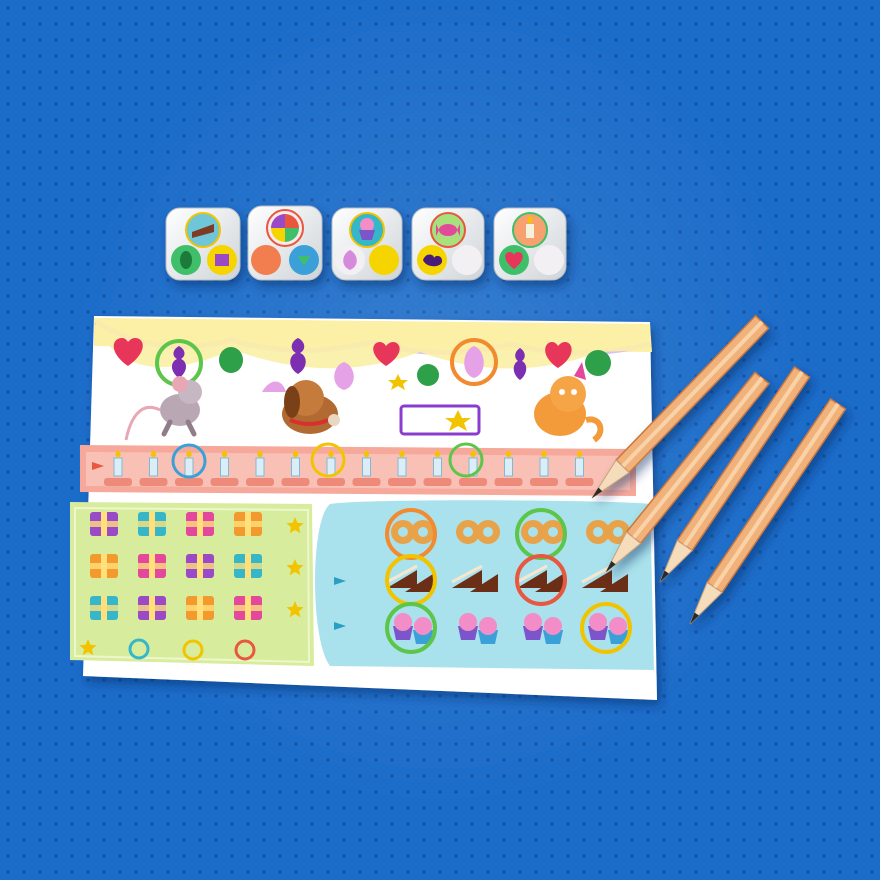 The image size is (880, 880). What do you see at coordinates (358, 470) in the screenshot?
I see `candle-track` at bounding box center [358, 470].